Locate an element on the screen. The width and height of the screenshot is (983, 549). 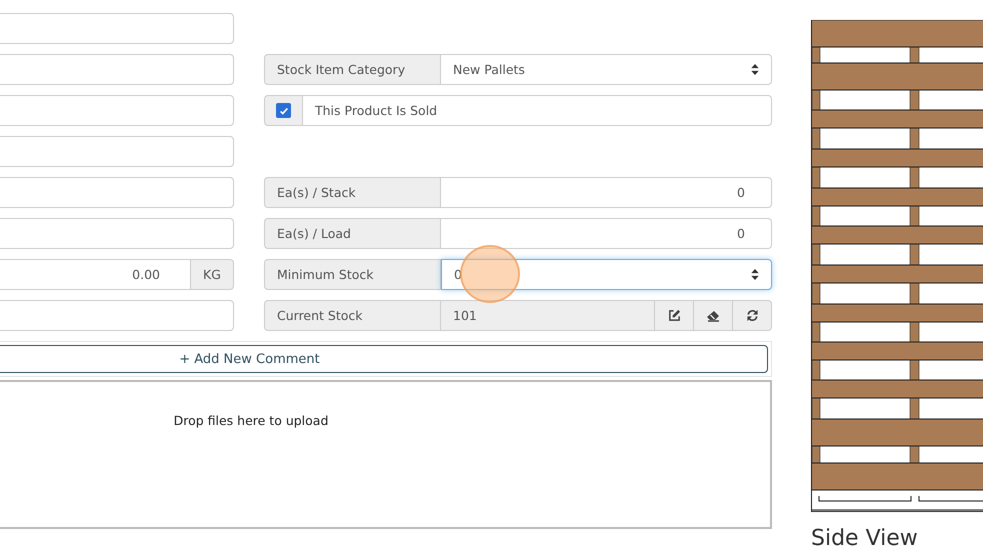
refresh-button is located at coordinates (752, 315).